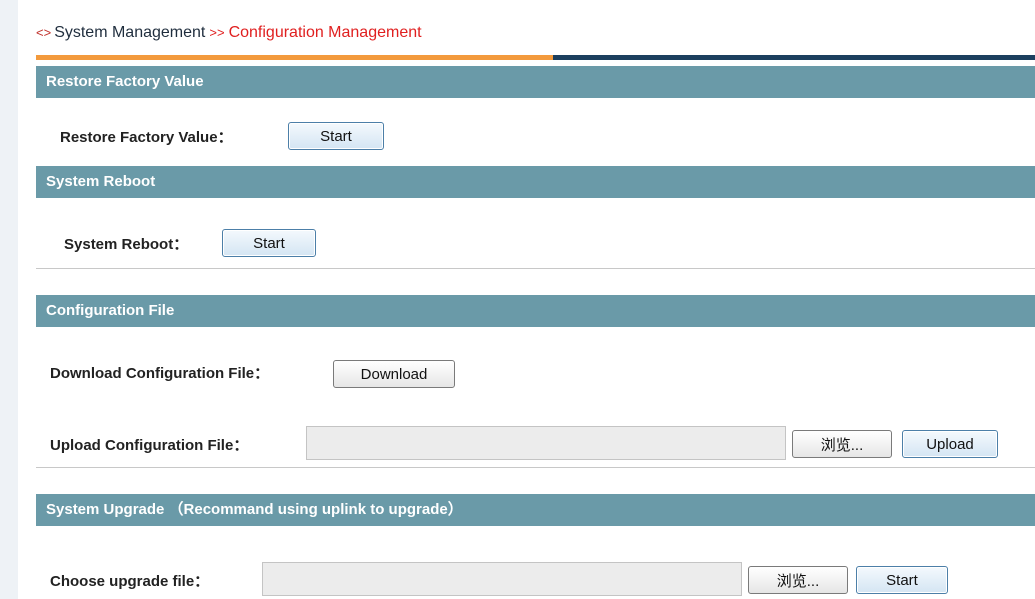  Describe the element at coordinates (146, 137) in the screenshot. I see `restore-factory-label: Restore Factory Value：` at that location.